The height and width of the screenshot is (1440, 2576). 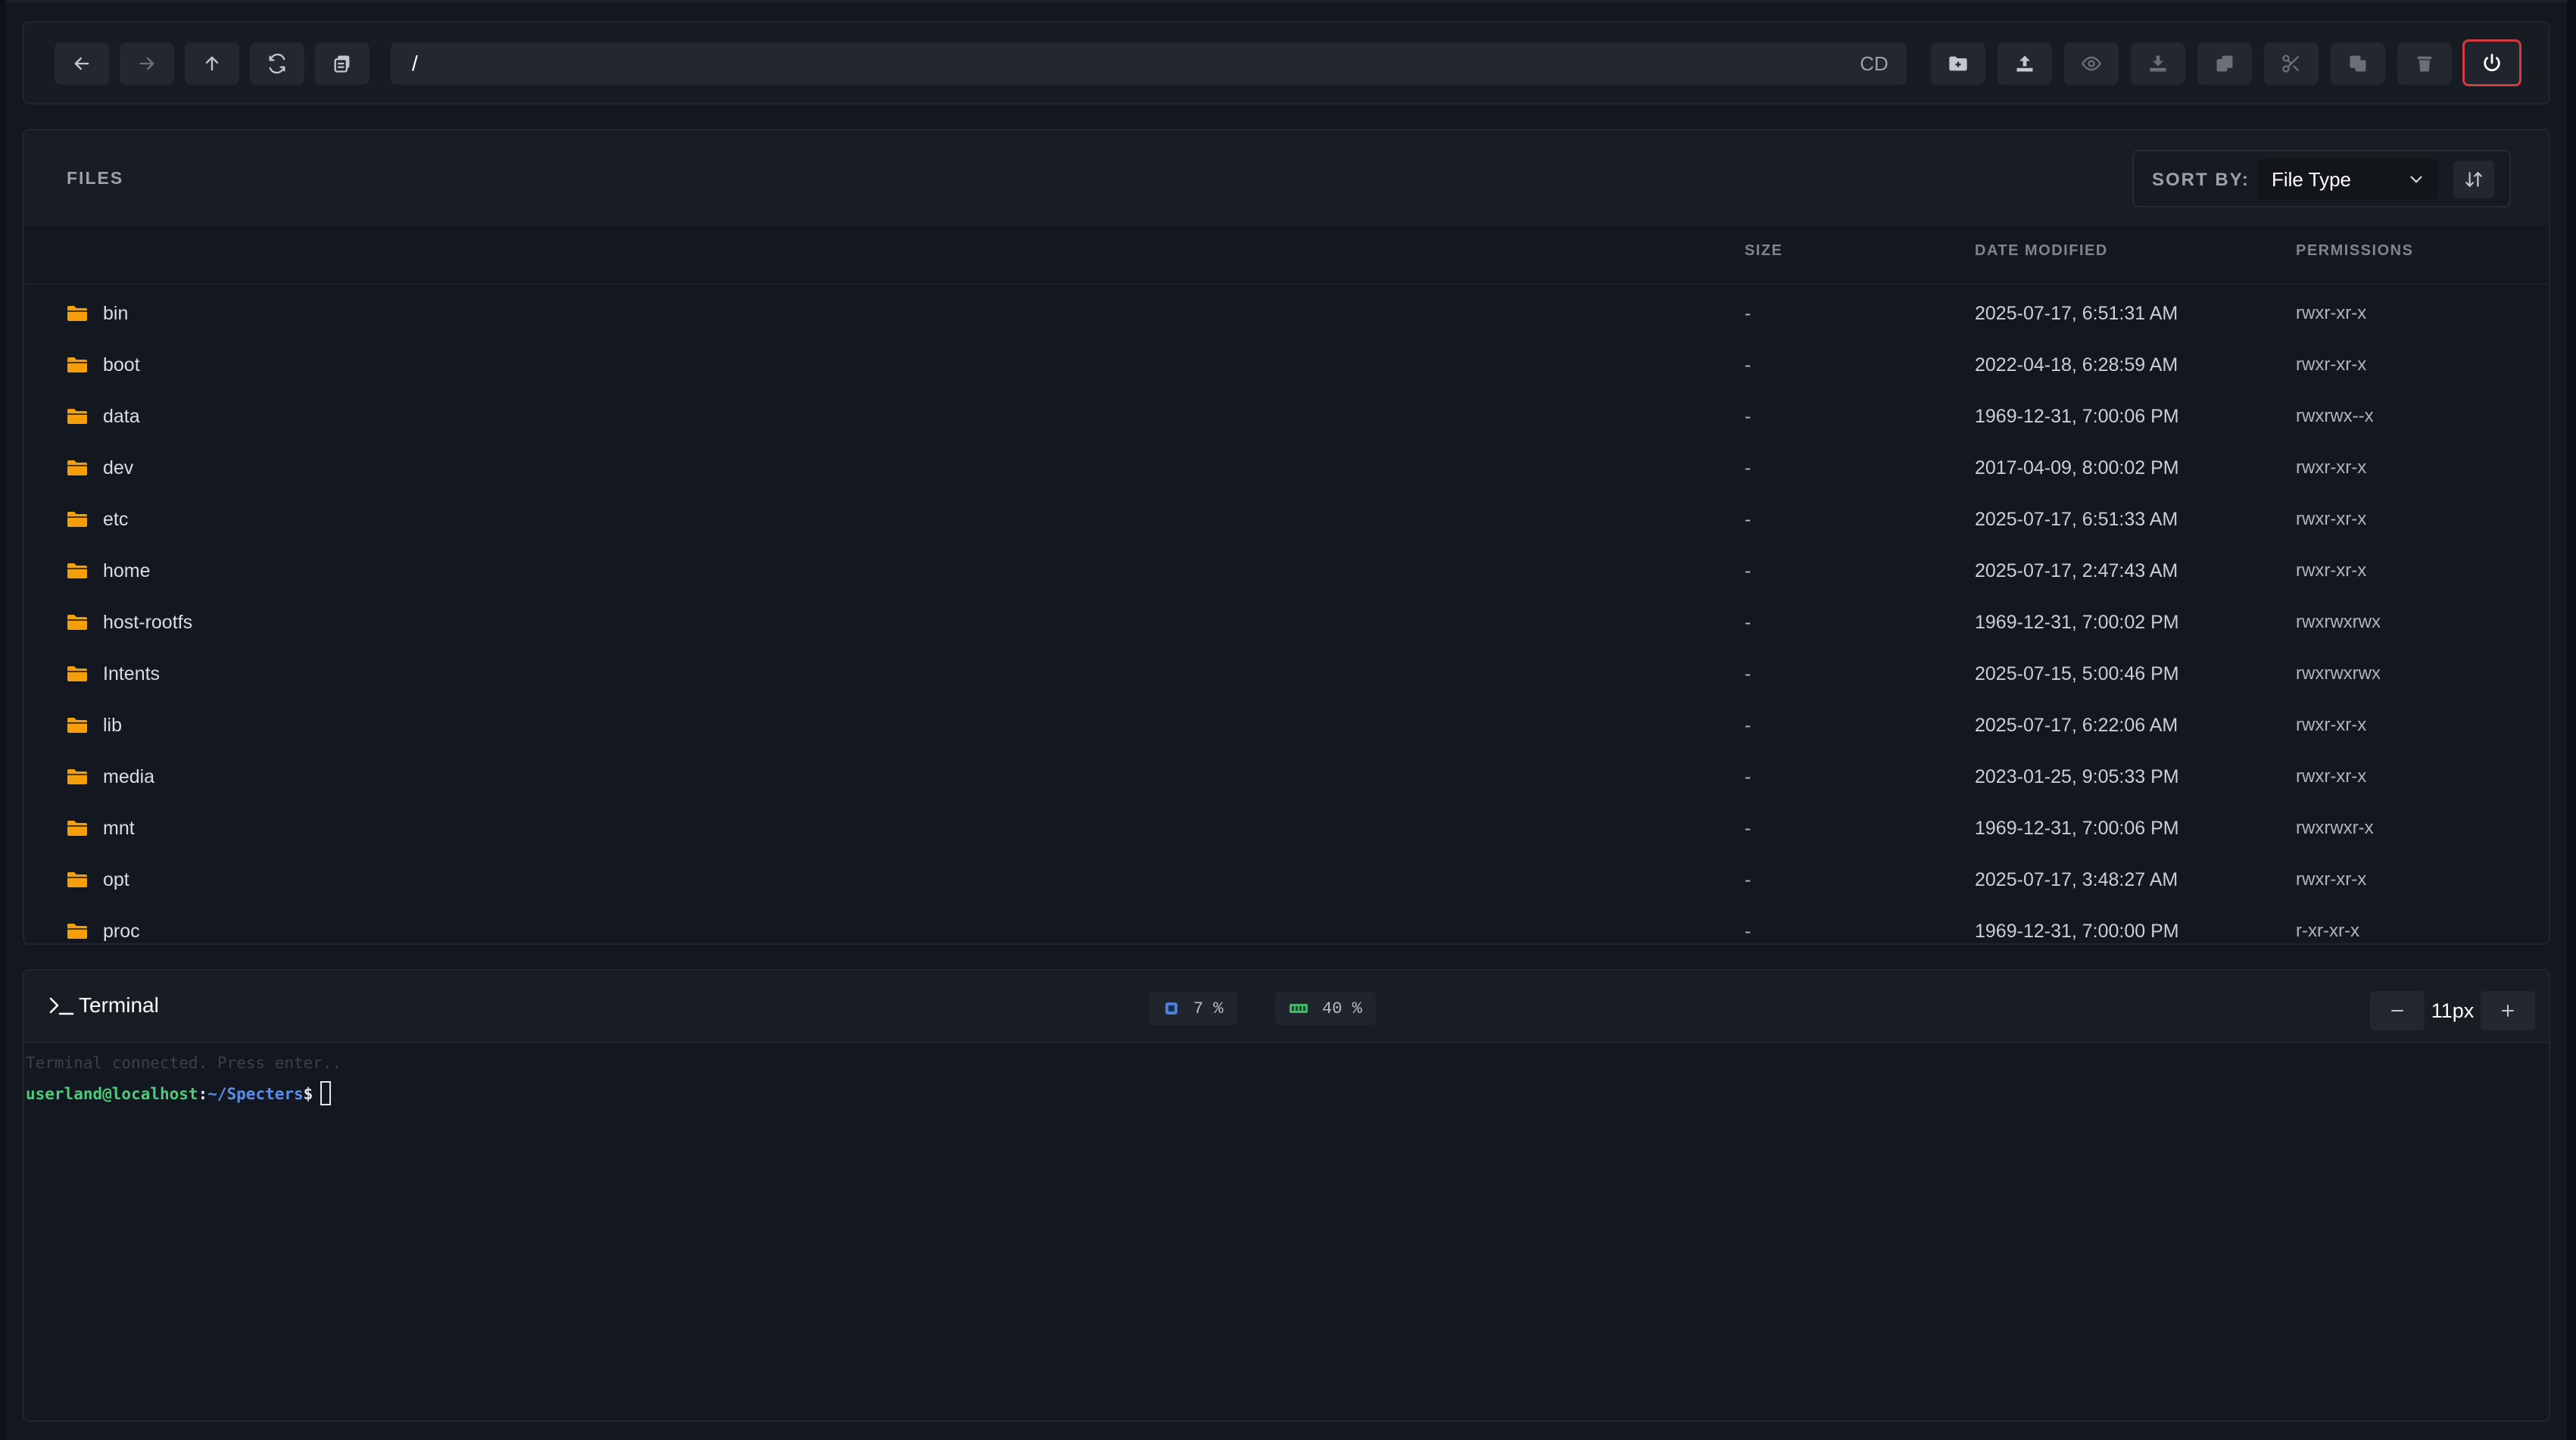 I want to click on file-name: proc, so click(x=121, y=931).